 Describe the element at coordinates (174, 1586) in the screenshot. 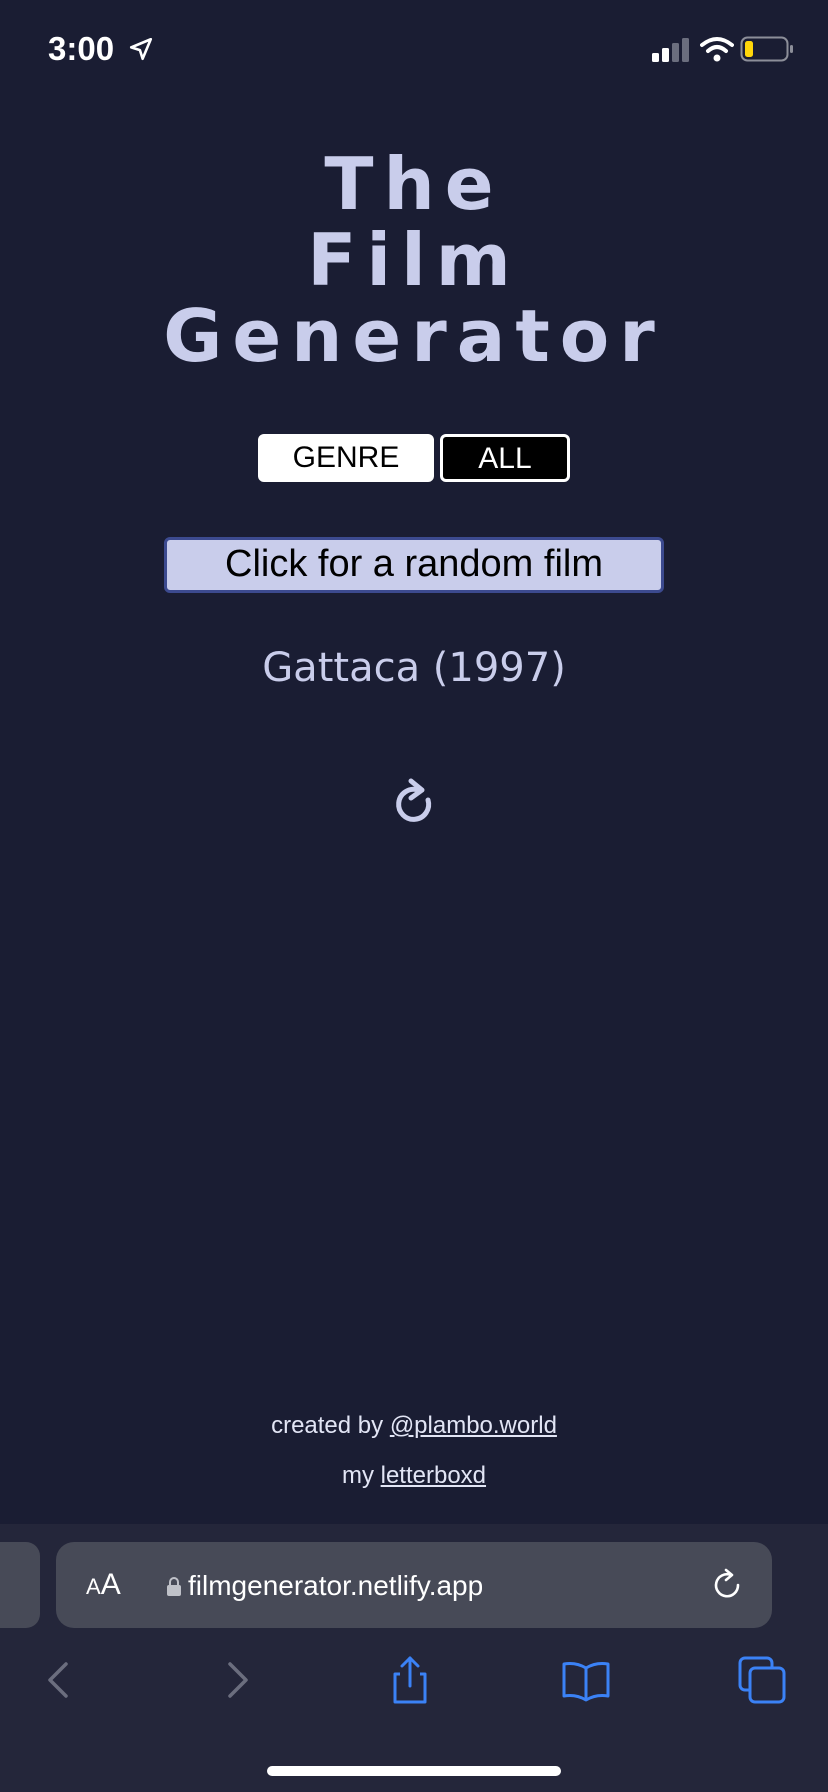

I see `lock-icon` at that location.